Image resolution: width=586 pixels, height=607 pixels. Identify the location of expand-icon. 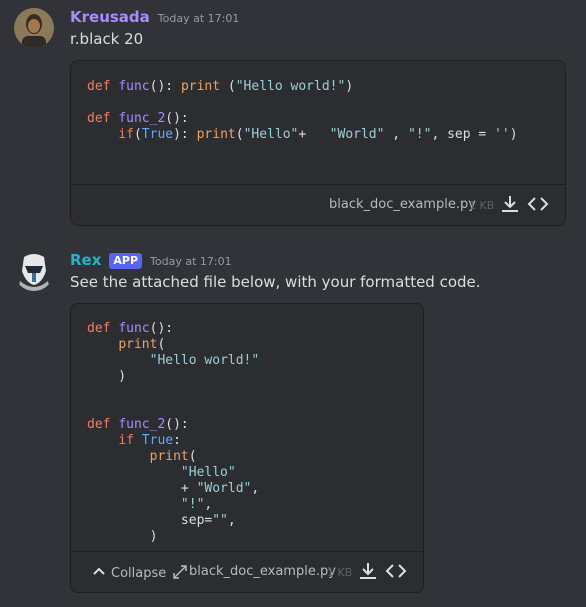
(180, 573).